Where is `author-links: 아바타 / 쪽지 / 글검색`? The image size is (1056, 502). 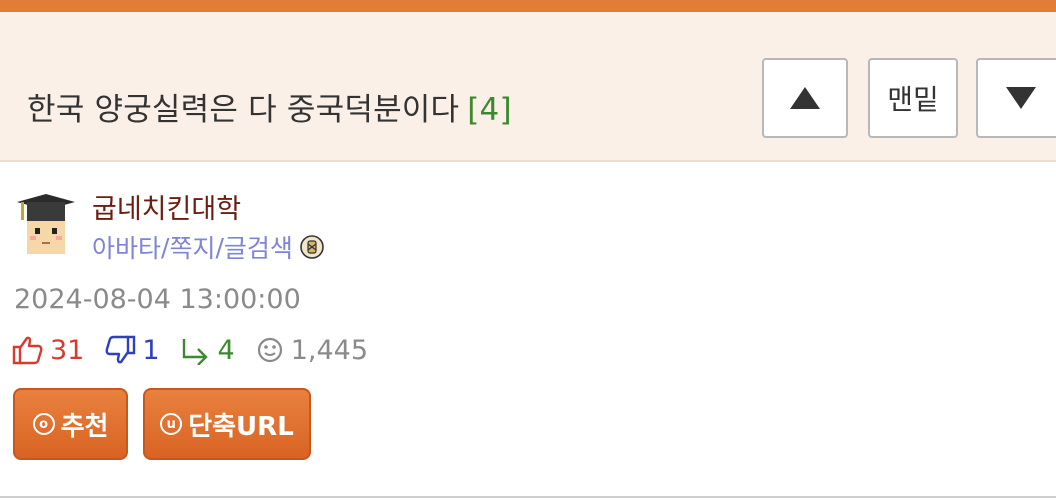
author-links: 아바타 / 쪽지 / 글검색 is located at coordinates (208, 247).